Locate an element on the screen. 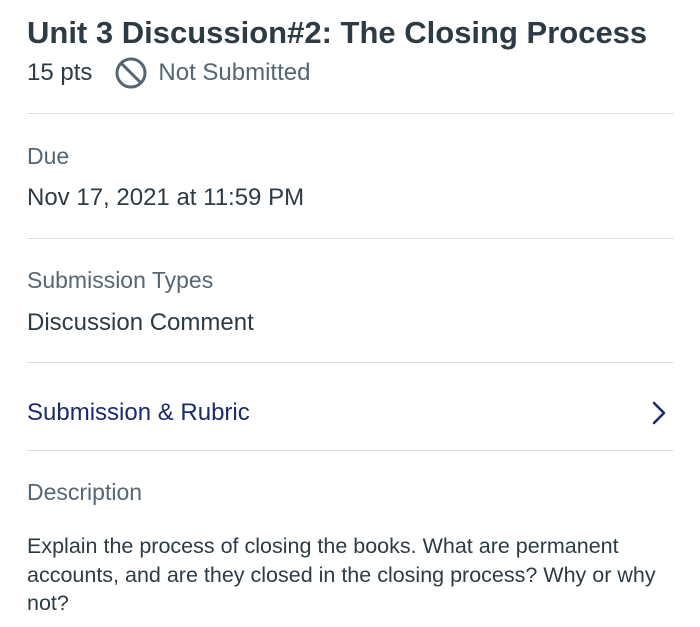  status-text: Not Submitted is located at coordinates (234, 72).